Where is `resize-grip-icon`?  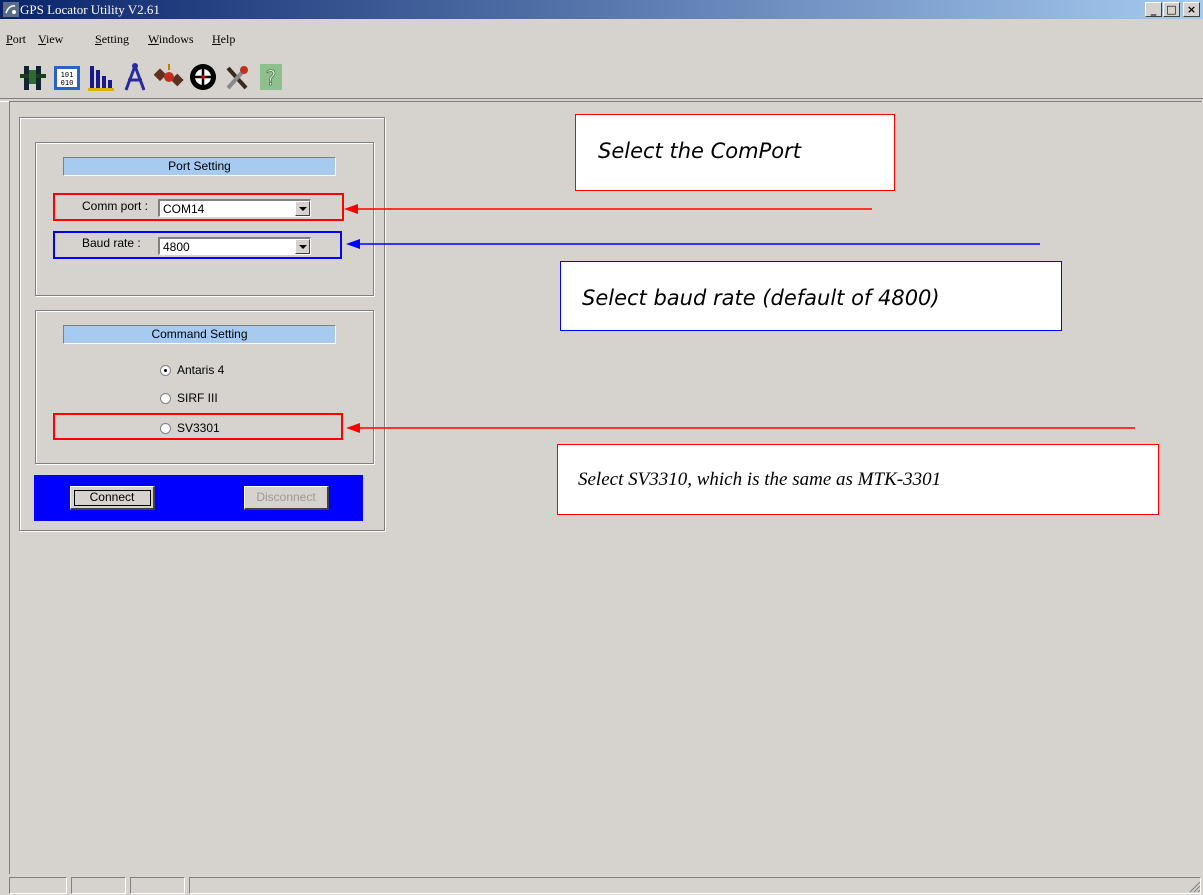 resize-grip-icon is located at coordinates (1195, 887).